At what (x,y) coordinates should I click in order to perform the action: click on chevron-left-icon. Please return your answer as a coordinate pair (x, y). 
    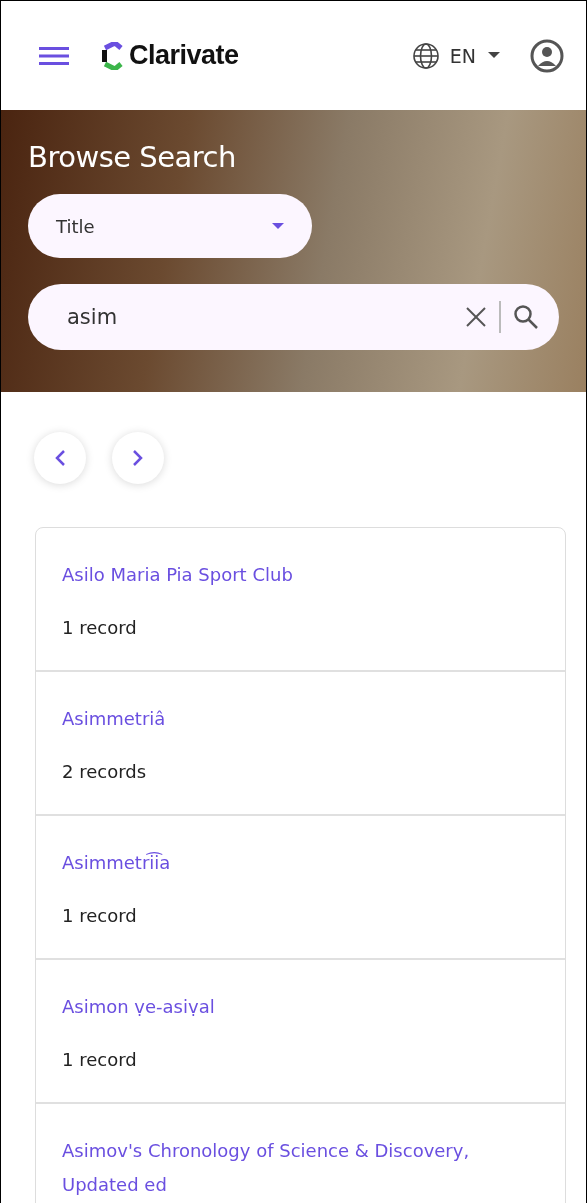
    Looking at the image, I should click on (60, 458).